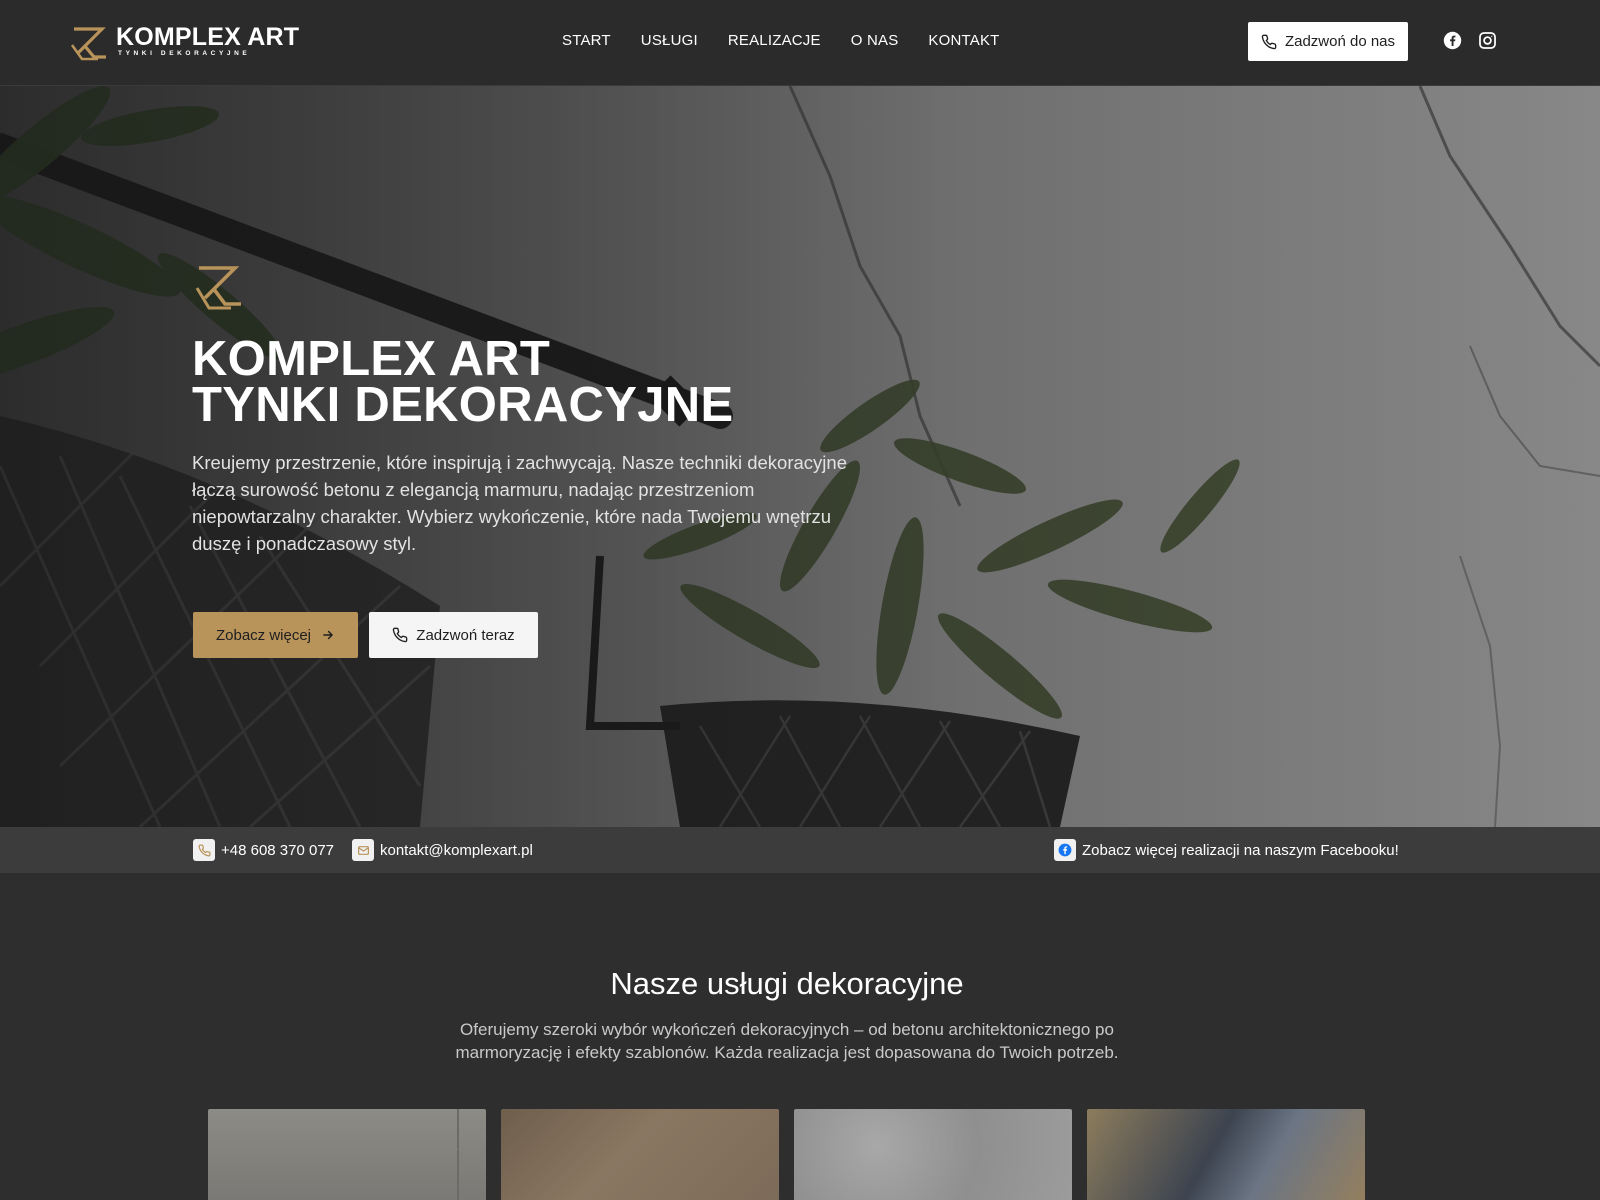 Image resolution: width=1600 pixels, height=1200 pixels. What do you see at coordinates (774, 40) in the screenshot?
I see `nav-realizacje: REALIZACJE` at bounding box center [774, 40].